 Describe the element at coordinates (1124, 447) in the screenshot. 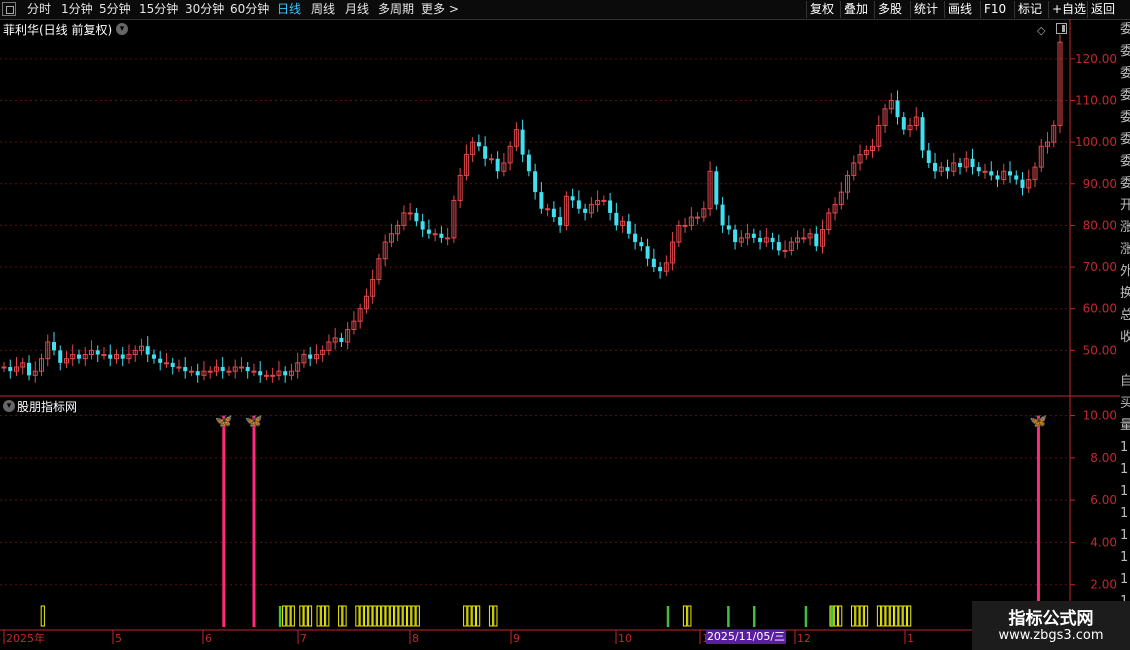

I see `right-column-char: 1` at that location.